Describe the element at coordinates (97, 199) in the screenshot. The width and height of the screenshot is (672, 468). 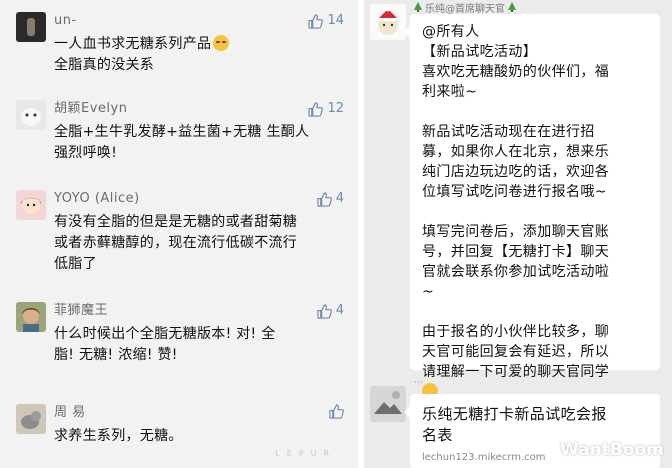
I see `comment-author: YOYO (Alice)` at that location.